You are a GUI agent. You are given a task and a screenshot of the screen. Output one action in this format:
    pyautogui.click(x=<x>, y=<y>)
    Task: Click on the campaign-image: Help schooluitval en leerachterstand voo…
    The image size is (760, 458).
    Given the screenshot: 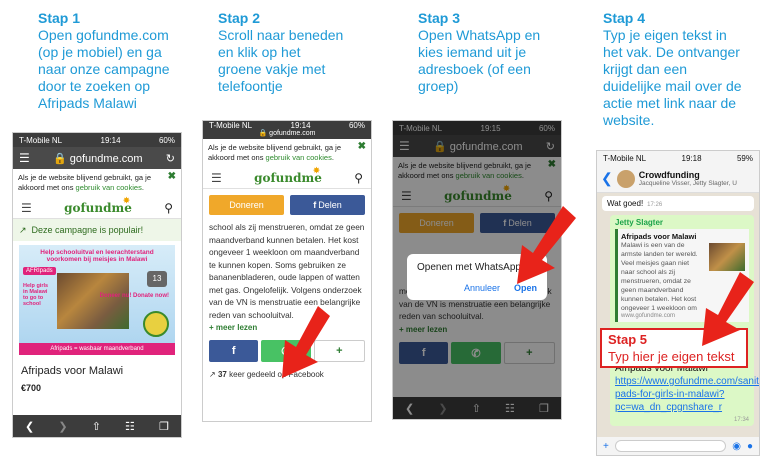 What is the action you would take?
    pyautogui.click(x=97, y=300)
    